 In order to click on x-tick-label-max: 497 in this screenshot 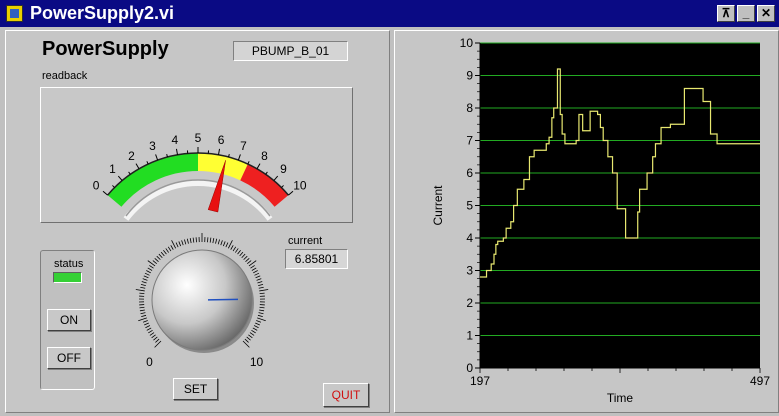, I will do `click(760, 381)`.